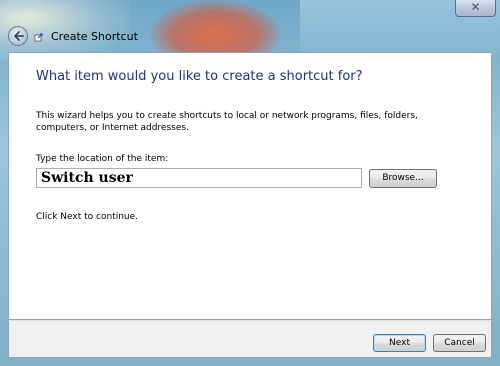 The width and height of the screenshot is (500, 366). I want to click on next-hint-text: Click Next to continue., so click(87, 217).